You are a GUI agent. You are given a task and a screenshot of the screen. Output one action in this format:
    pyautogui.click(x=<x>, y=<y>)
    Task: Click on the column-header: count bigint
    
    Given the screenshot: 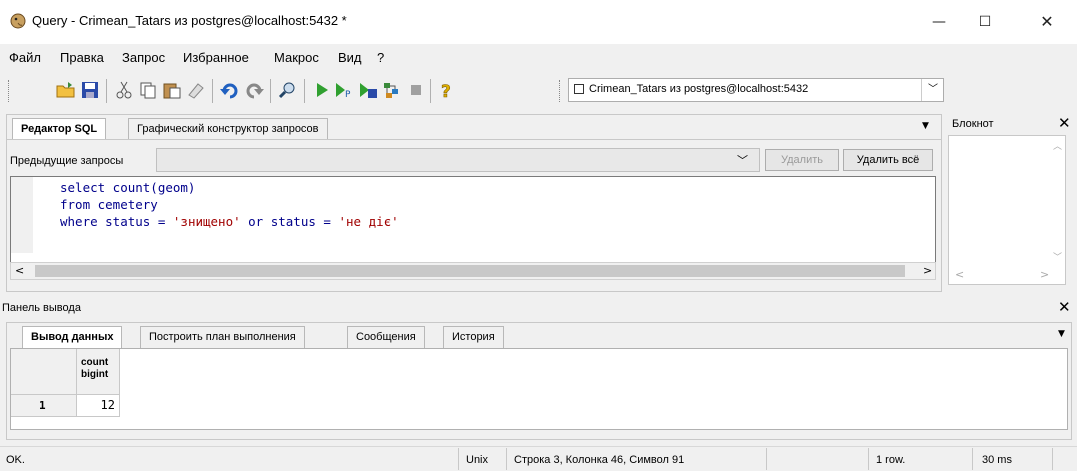 What is the action you would take?
    pyautogui.click(x=98, y=372)
    